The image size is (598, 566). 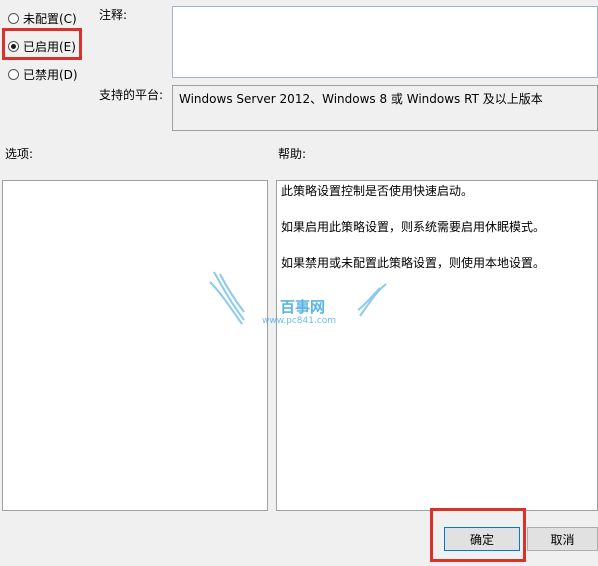 What do you see at coordinates (13, 74) in the screenshot?
I see `radio-disabled-circle` at bounding box center [13, 74].